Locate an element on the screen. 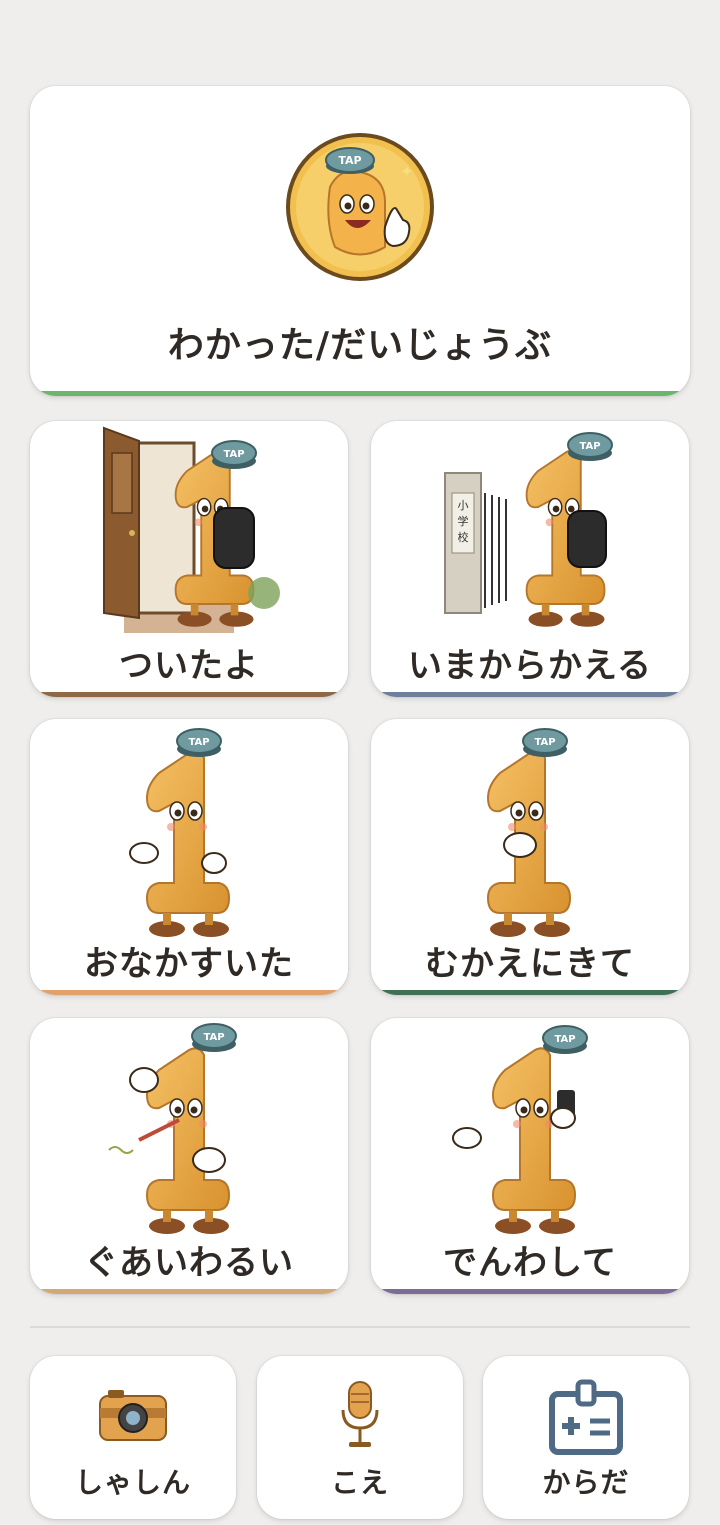  microphone-icon is located at coordinates (360, 1414).